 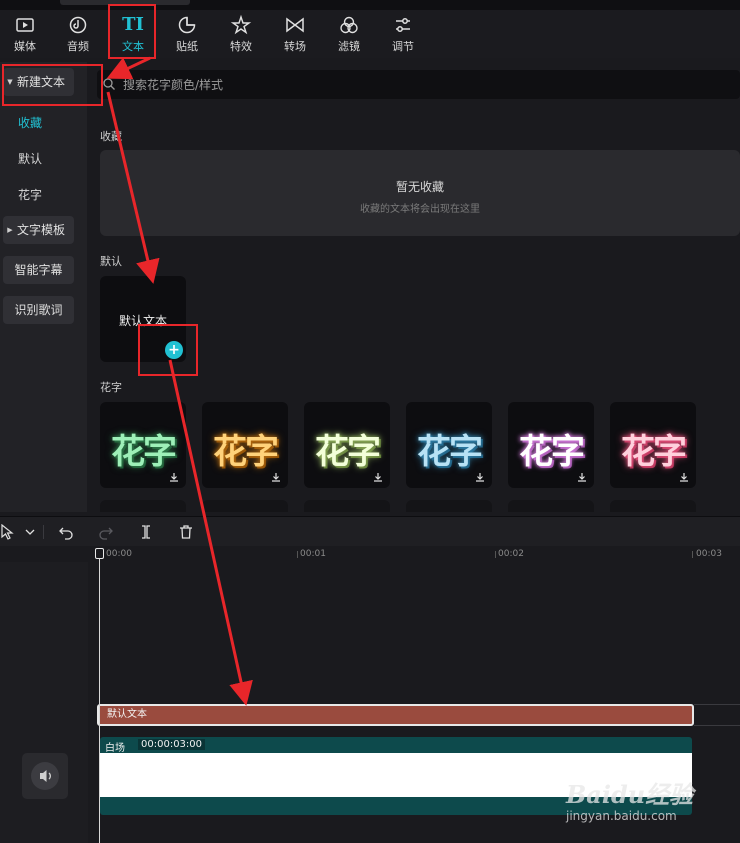 What do you see at coordinates (78, 46) in the screenshot?
I see `tab-audio-label: 音频` at bounding box center [78, 46].